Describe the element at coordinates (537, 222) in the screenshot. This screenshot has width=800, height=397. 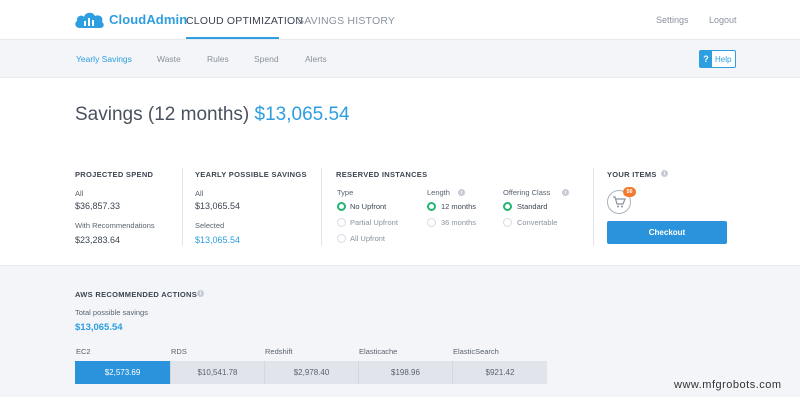
I see `radio-label: Convertable` at that location.